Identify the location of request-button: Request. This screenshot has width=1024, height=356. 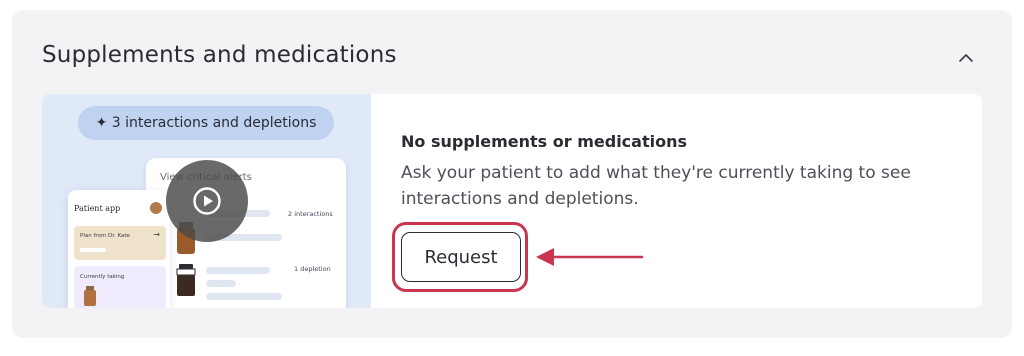
(461, 257).